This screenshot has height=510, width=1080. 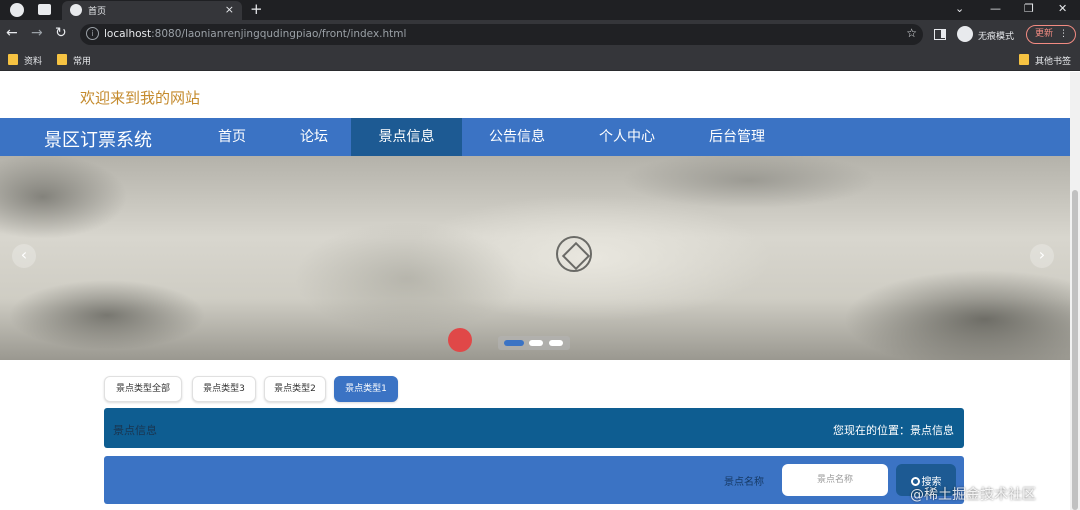 What do you see at coordinates (965, 34) in the screenshot?
I see `incognito-icon` at bounding box center [965, 34].